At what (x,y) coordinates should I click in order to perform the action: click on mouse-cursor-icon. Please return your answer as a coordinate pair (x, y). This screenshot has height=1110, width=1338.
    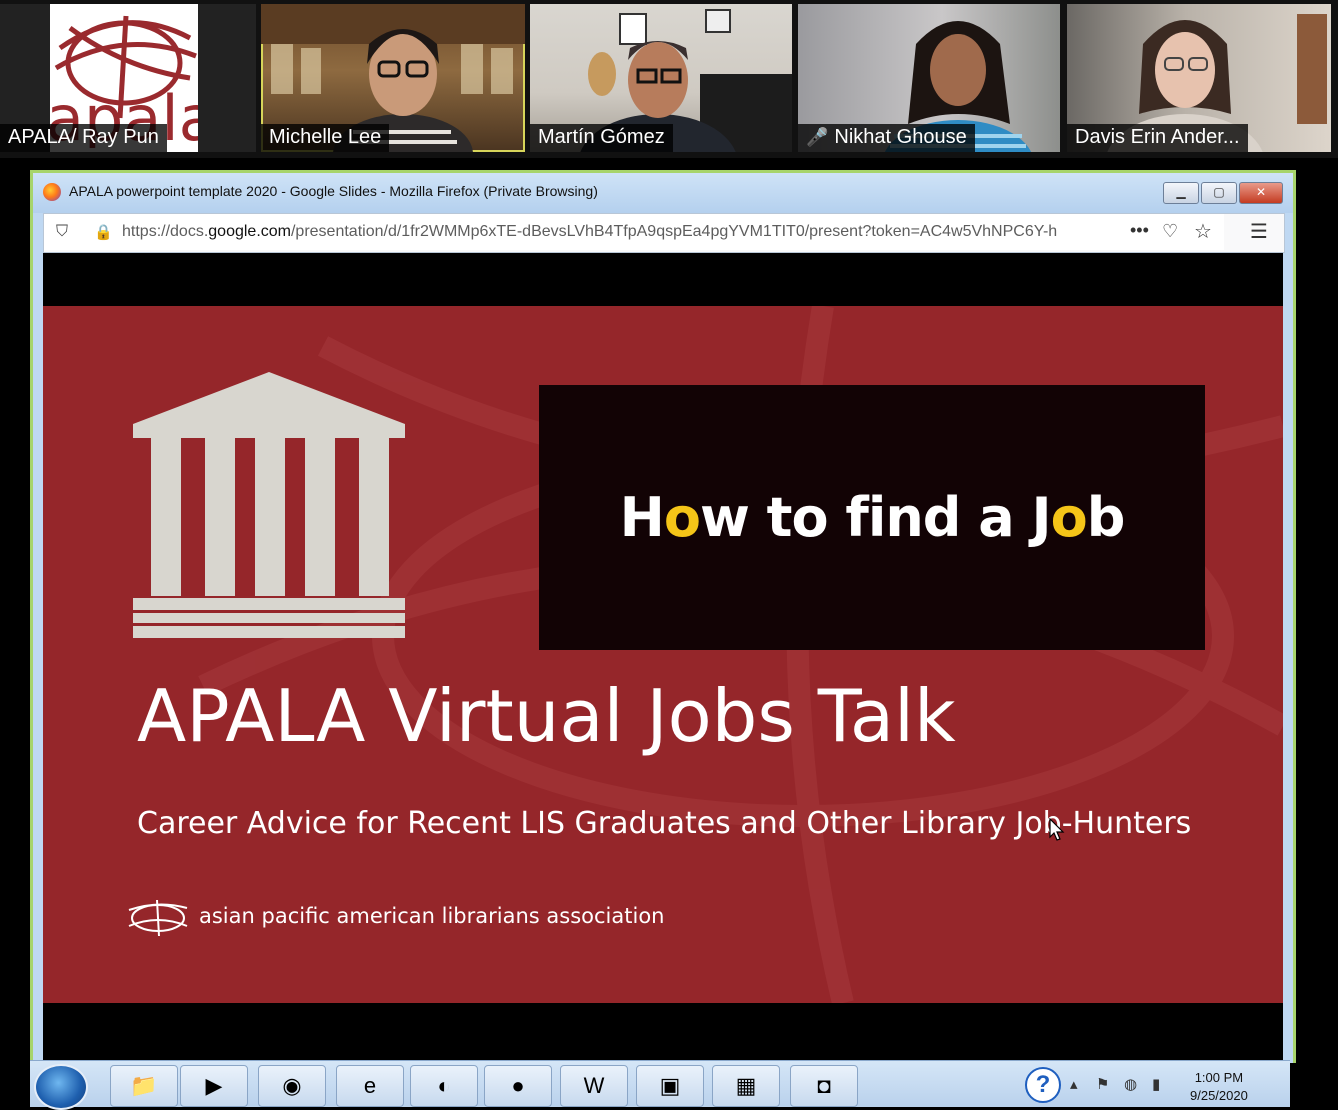
    Looking at the image, I should click on (1057, 829).